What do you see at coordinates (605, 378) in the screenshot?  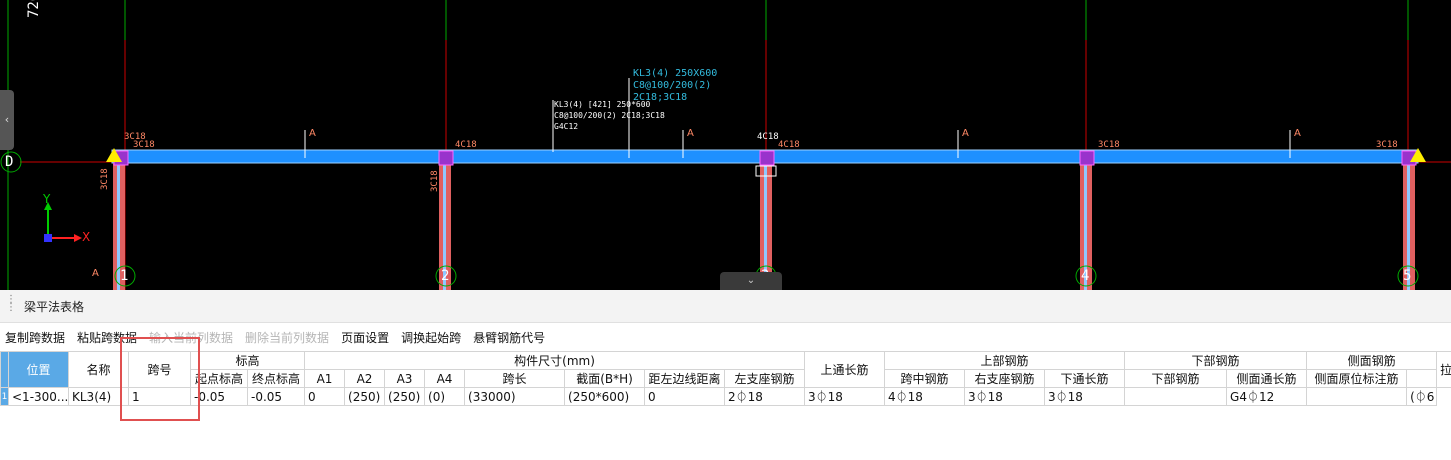 I see `col-section: 截面(B*H)` at bounding box center [605, 378].